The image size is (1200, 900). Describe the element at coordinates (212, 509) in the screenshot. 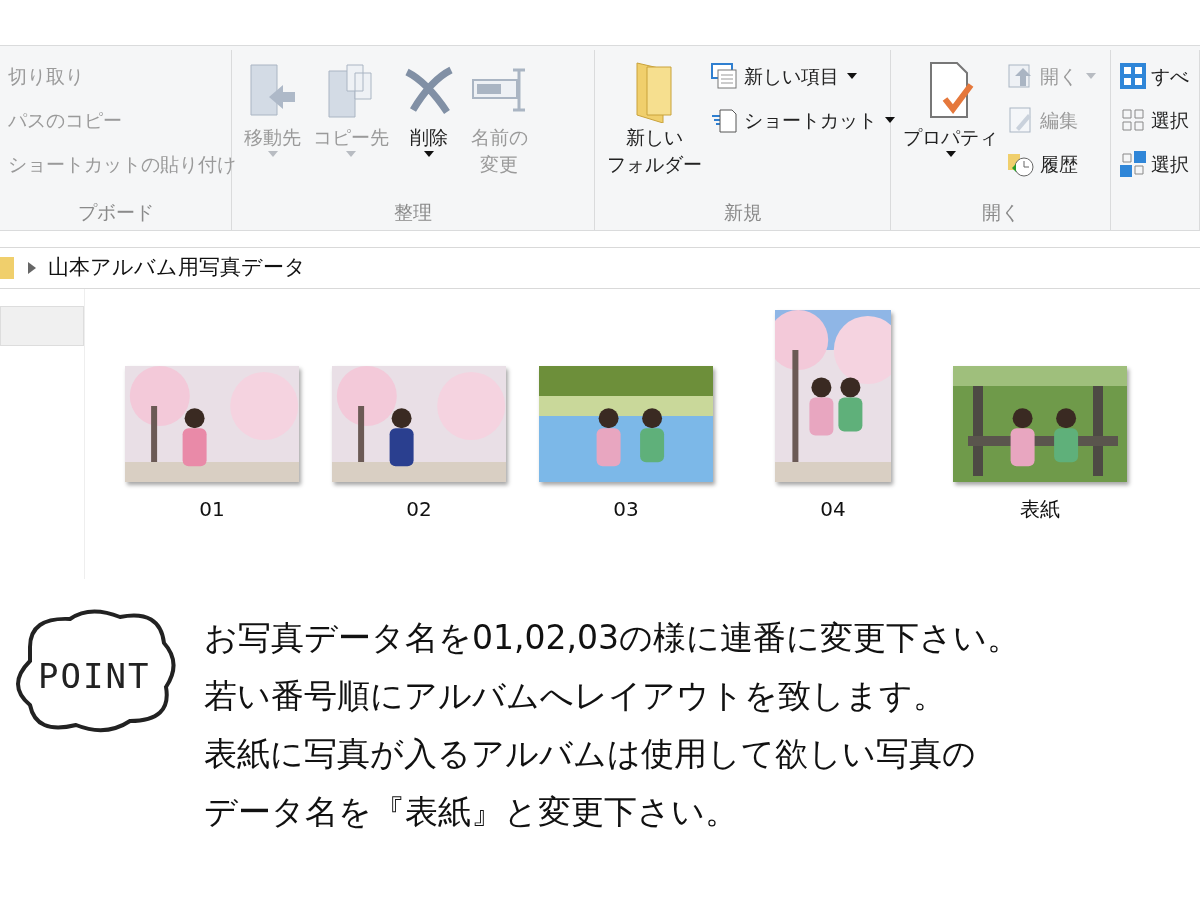

I see `file-name: 01` at that location.